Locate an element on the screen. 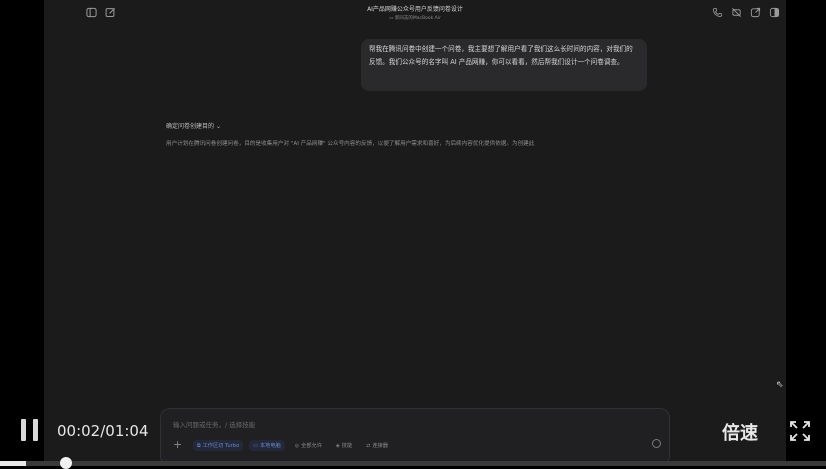  chip-connectors: ⇄ 连接器 is located at coordinates (377, 445).